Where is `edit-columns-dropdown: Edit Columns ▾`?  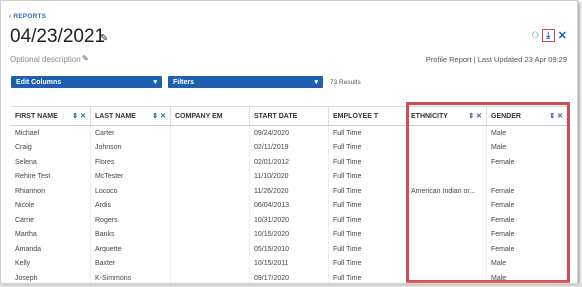
edit-columns-dropdown: Edit Columns ▾ is located at coordinates (86, 82).